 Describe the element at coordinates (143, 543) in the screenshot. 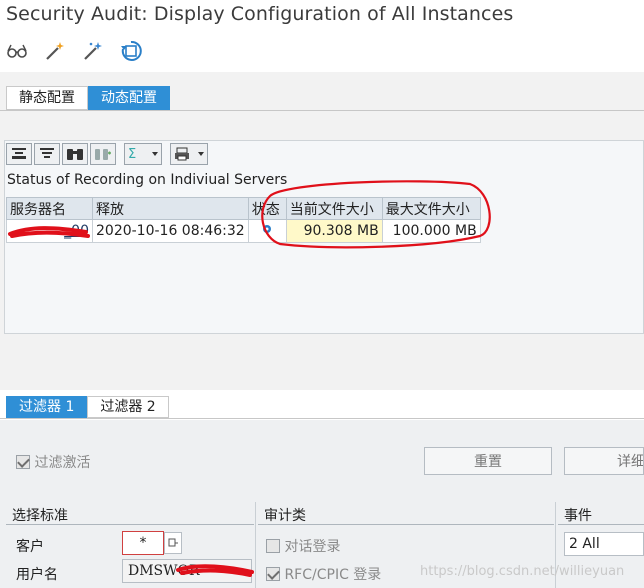

I see `client-field: *` at that location.